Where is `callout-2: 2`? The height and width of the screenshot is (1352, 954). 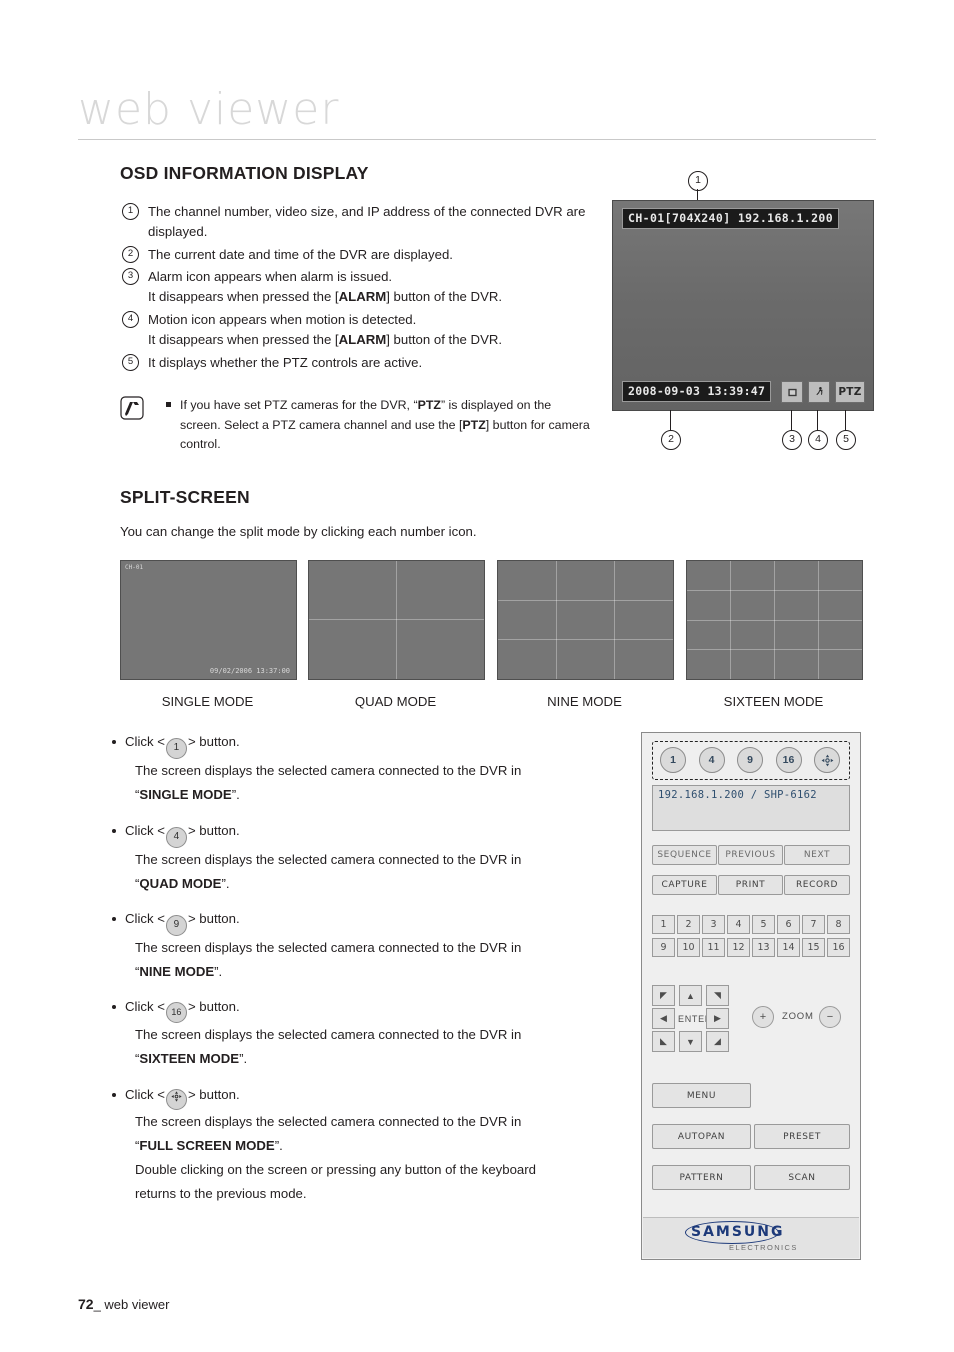 callout-2: 2 is located at coordinates (671, 440).